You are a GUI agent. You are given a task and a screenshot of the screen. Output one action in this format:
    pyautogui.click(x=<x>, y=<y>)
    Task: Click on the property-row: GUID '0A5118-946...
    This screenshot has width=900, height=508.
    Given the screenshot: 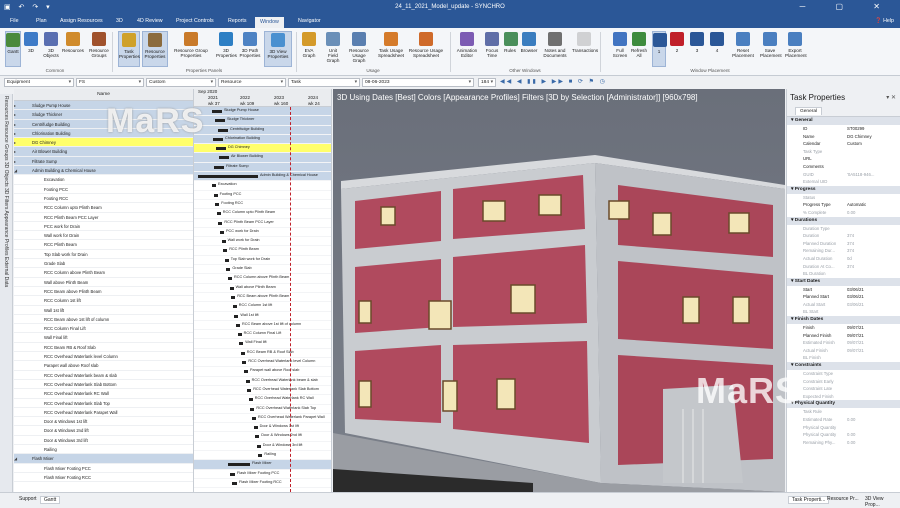 What is the action you would take?
    pyautogui.click(x=843, y=175)
    